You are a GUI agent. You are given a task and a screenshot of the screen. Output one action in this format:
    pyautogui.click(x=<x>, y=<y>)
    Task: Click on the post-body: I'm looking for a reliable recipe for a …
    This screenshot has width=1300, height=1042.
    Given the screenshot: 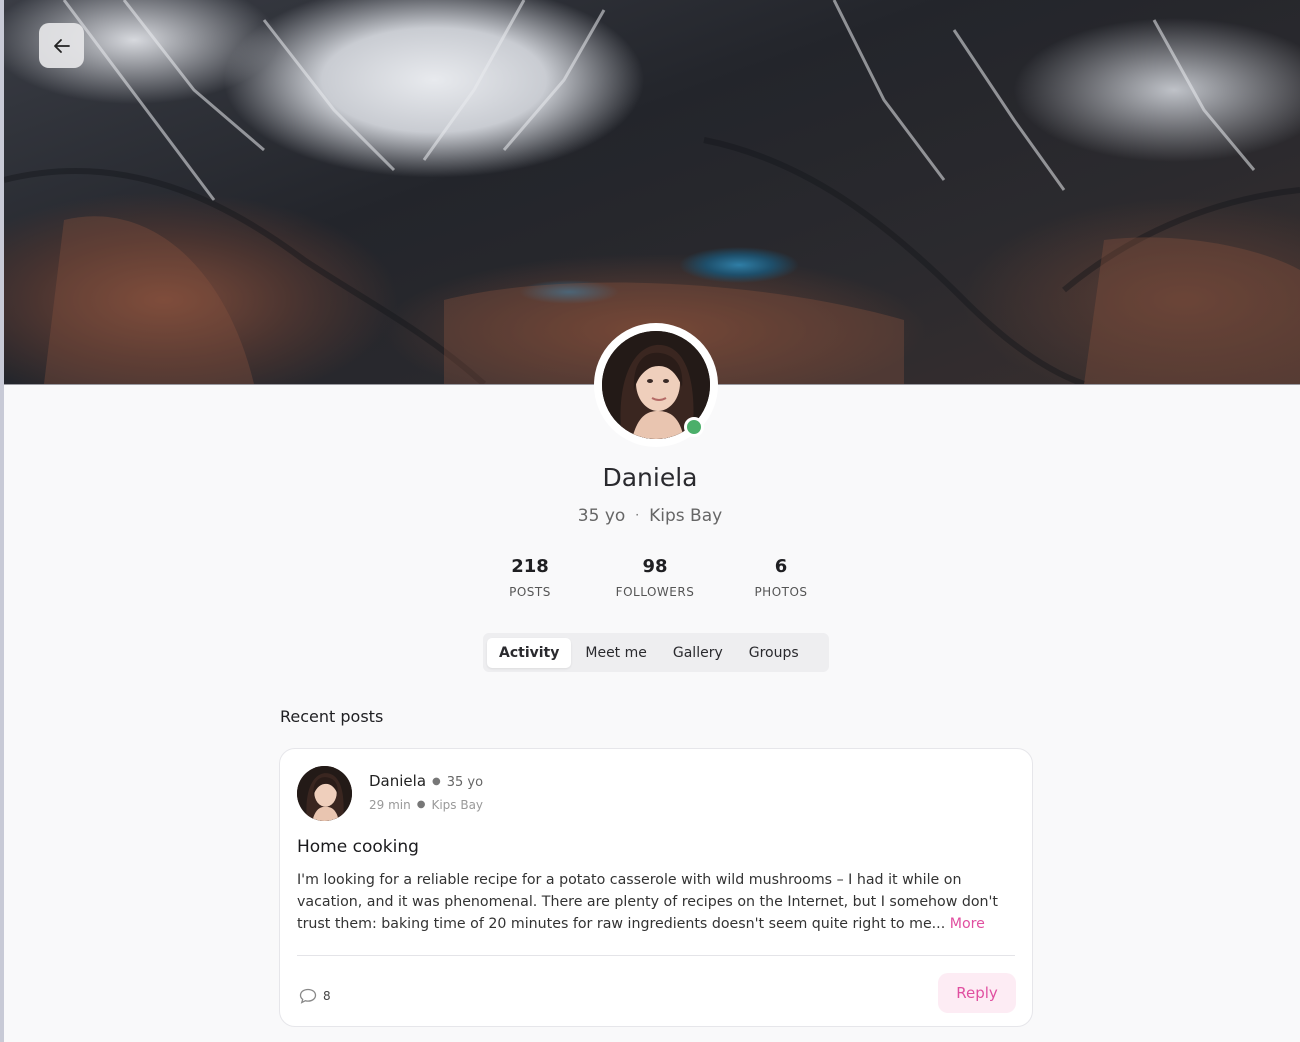 What is the action you would take?
    pyautogui.click(x=657, y=902)
    